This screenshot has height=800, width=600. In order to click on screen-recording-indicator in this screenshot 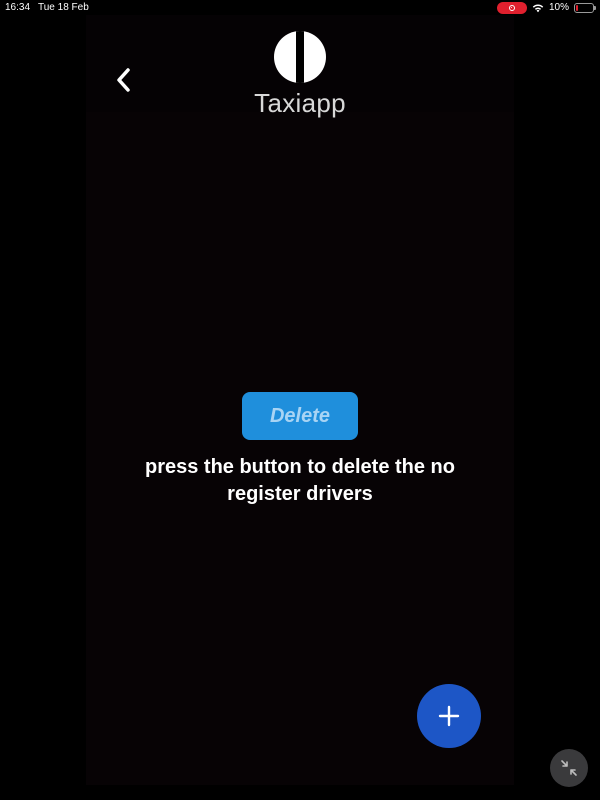, I will do `click(511, 7)`.